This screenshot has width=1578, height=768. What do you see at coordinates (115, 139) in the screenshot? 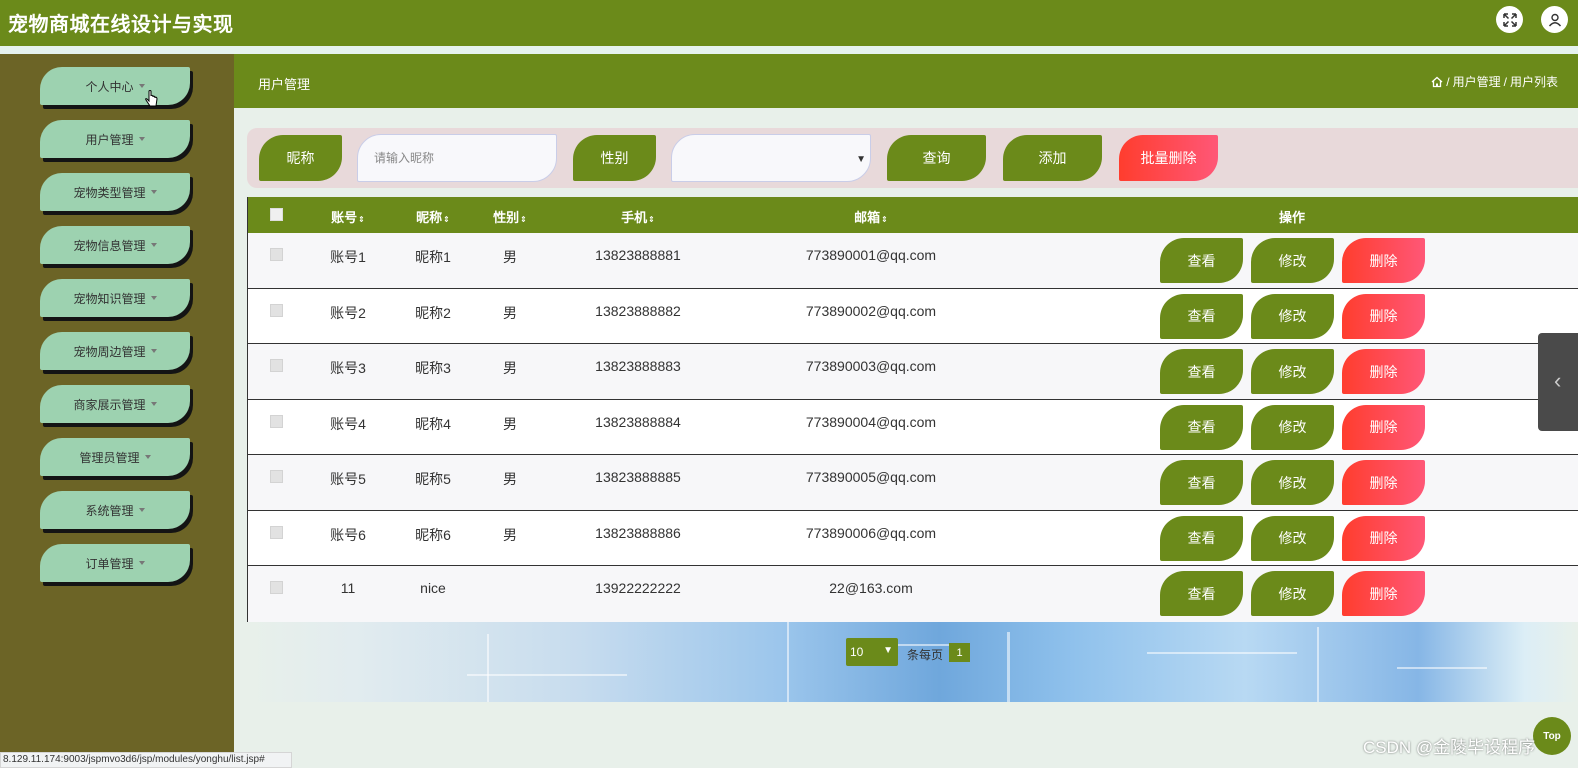
I see `sidebar-item-user-management: 用户管理` at bounding box center [115, 139].